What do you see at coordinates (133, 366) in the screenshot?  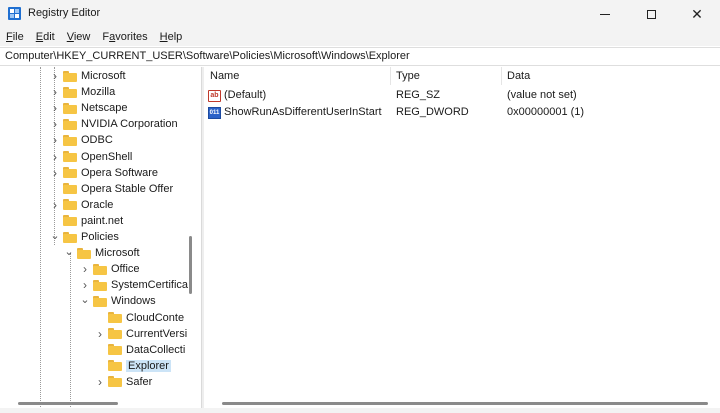 I see `tree-item: Explorer` at bounding box center [133, 366].